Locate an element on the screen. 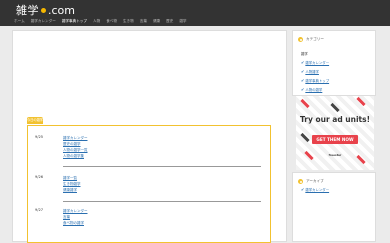 Image resolution: width=390 pixels, height=243 pixels. calendar-tab-label: 今日の雑学 is located at coordinates (35, 120).